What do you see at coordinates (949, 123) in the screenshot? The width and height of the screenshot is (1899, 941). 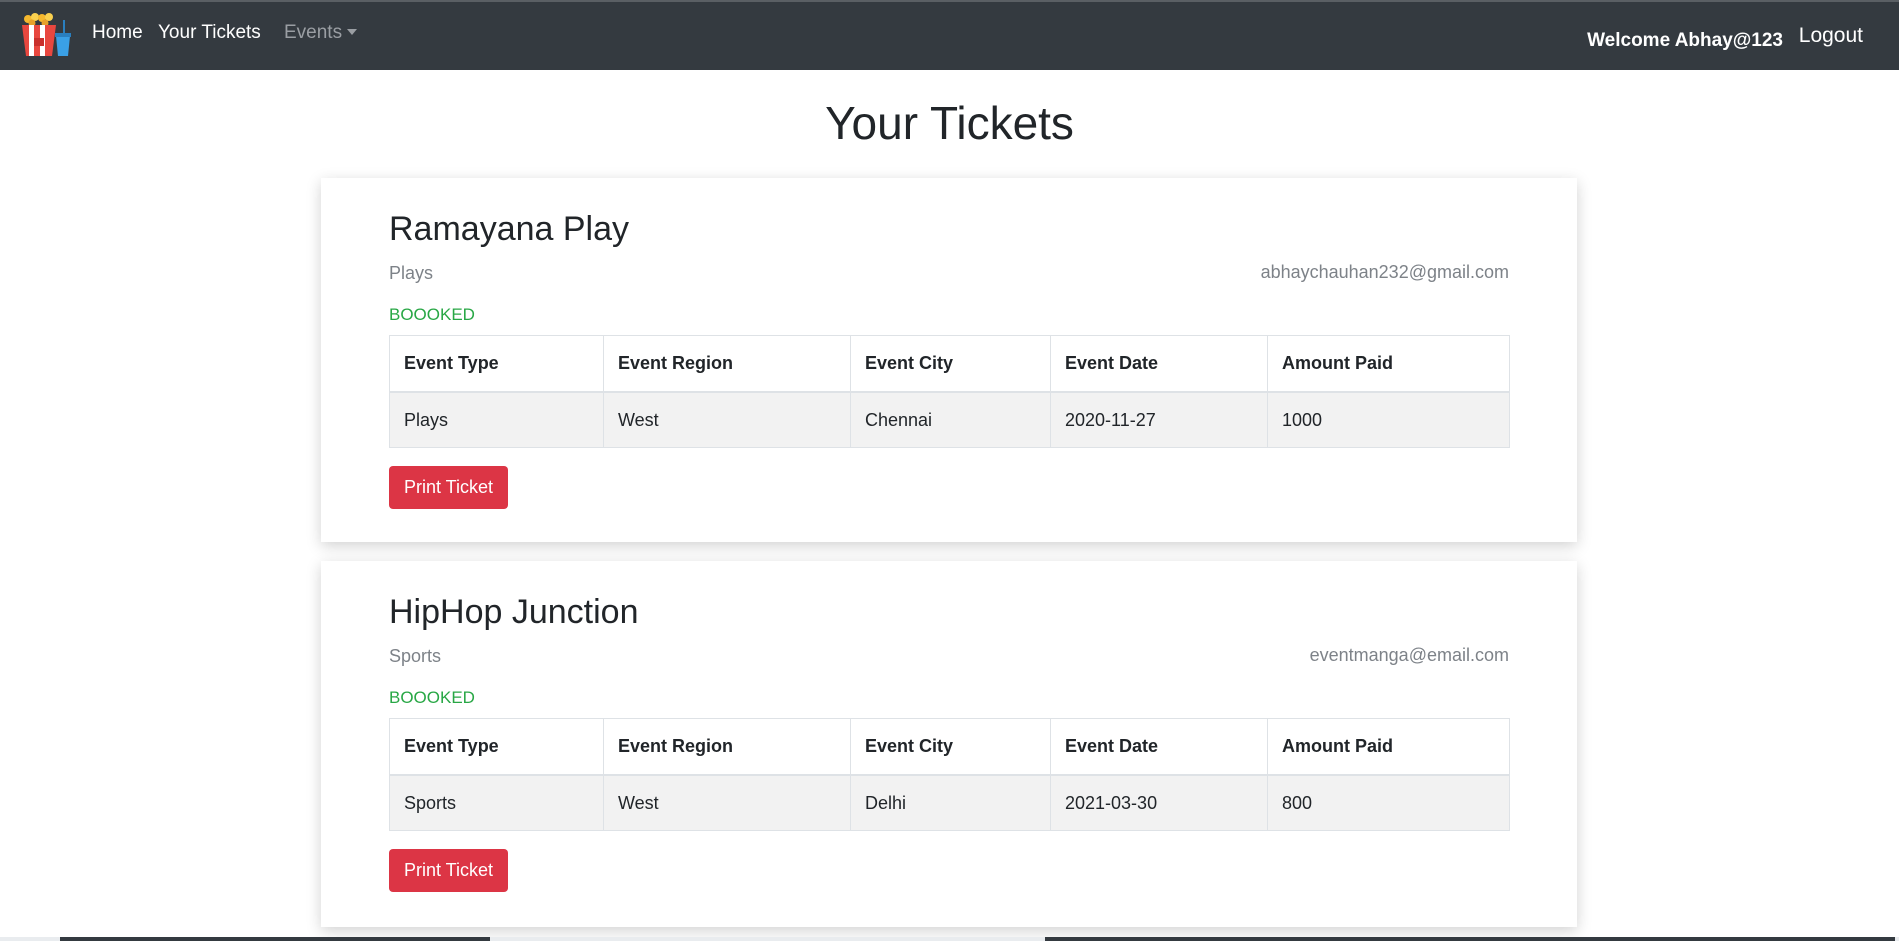 I see `page-title: Your Tickets` at bounding box center [949, 123].